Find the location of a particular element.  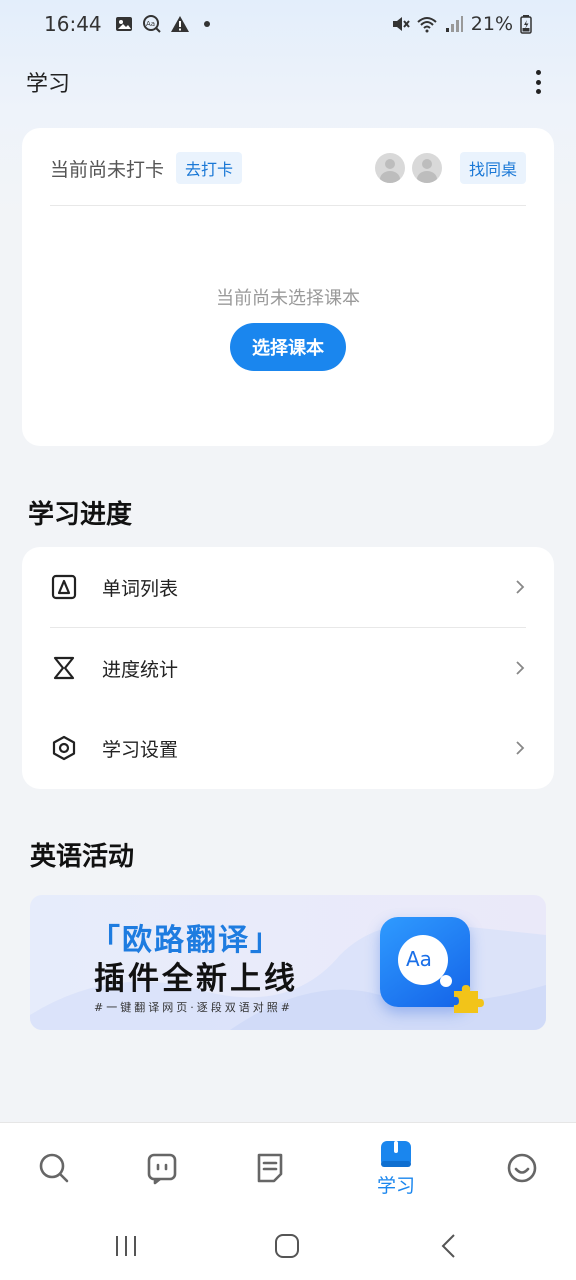

recent-apps-icon is located at coordinates (127, 1246).